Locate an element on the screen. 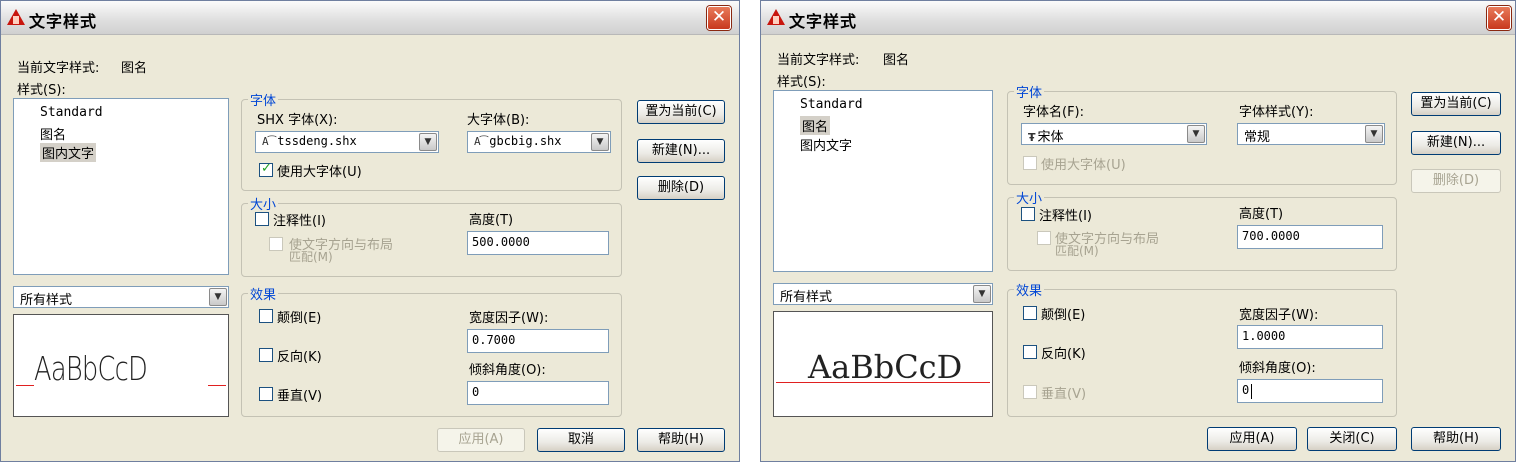 The image size is (1516, 462). font-style-dropdown: 常规 ▼ is located at coordinates (1311, 134).